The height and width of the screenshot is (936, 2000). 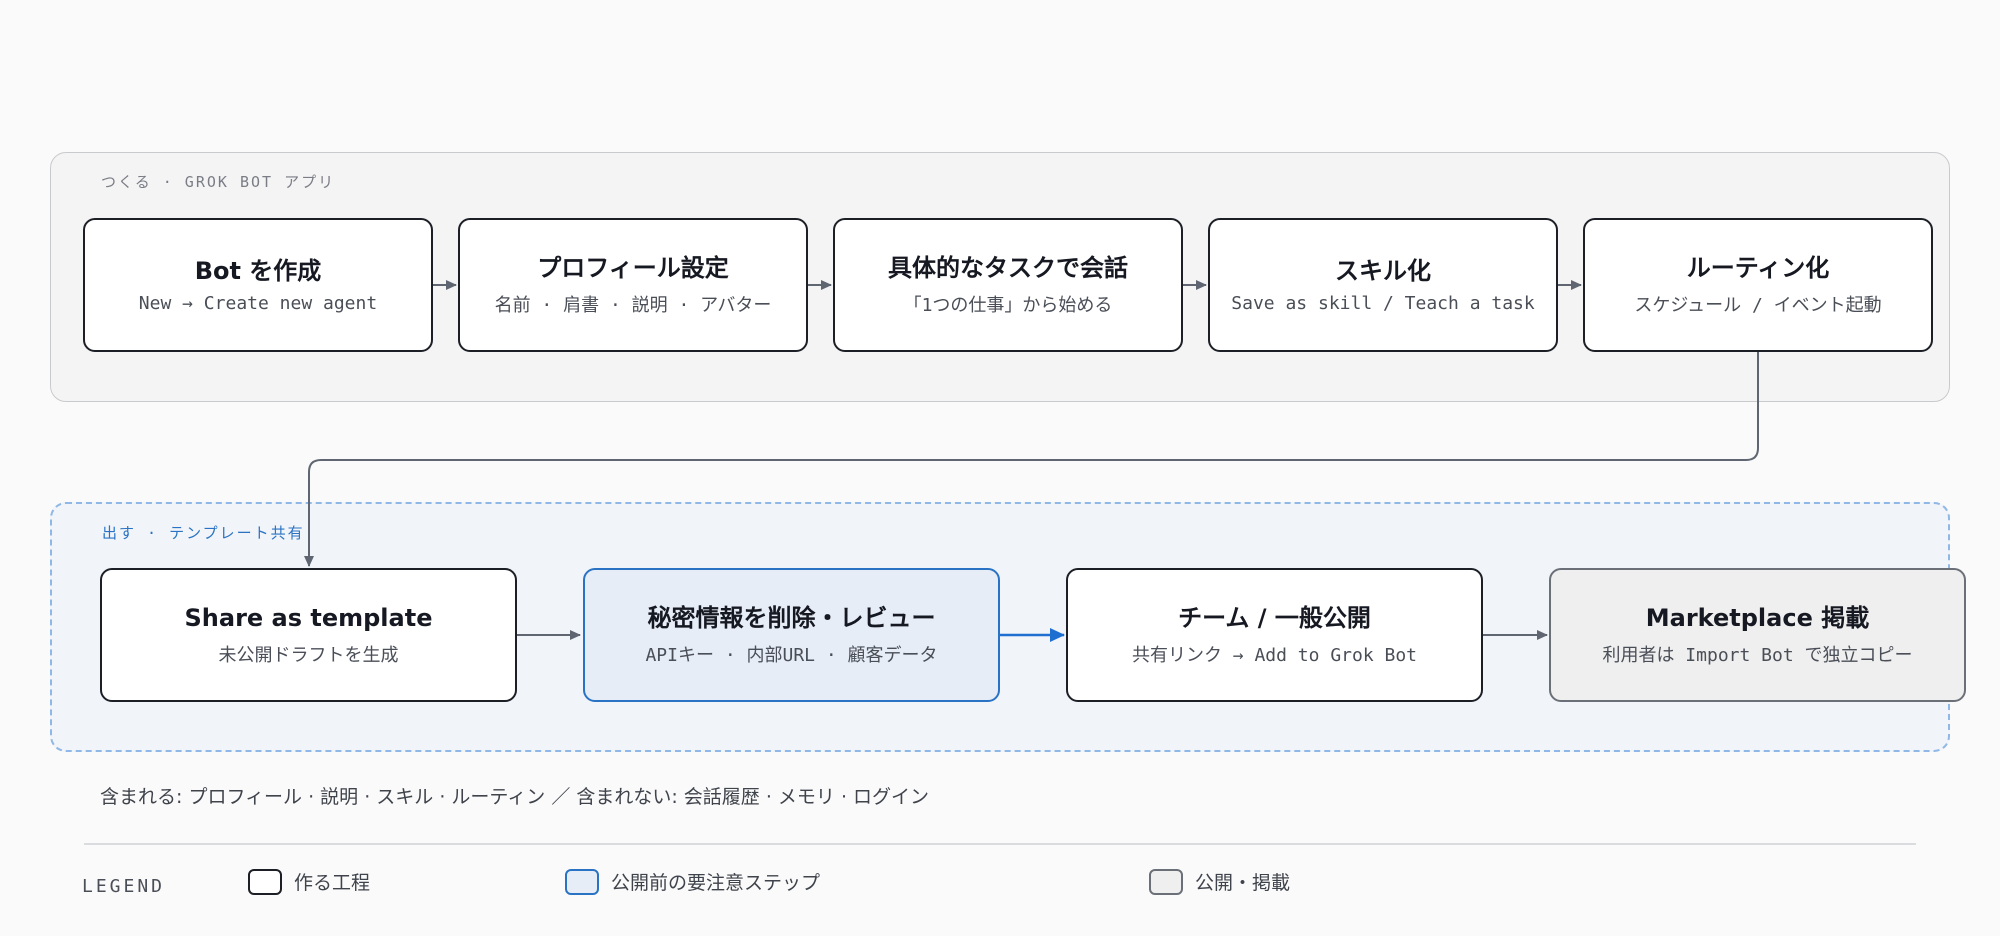 I want to click on node-title: チーム / 一般公開, so click(x=1274, y=618).